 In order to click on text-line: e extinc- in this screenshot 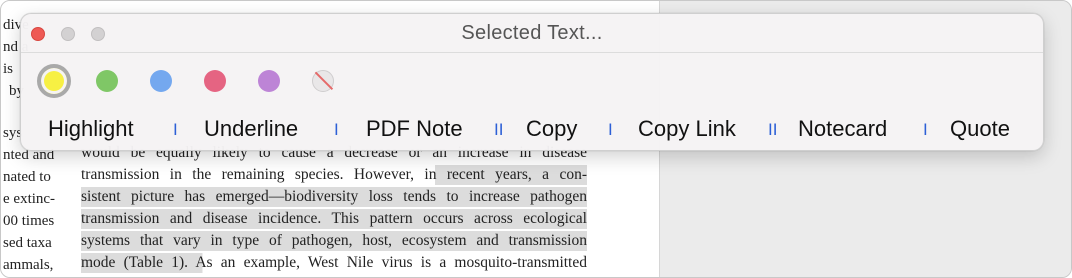, I will do `click(29, 199)`.